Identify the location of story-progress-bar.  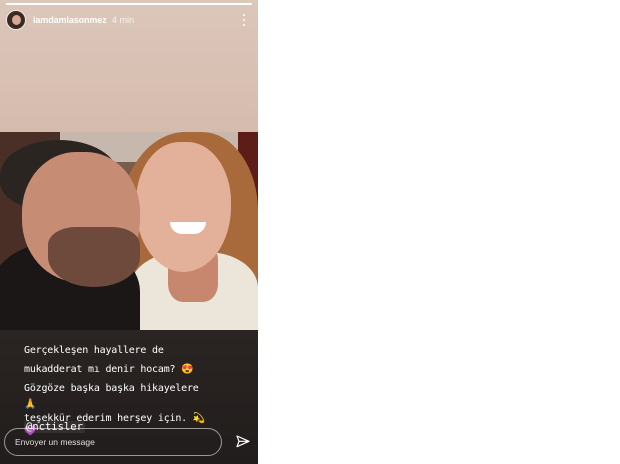
(129, 4).